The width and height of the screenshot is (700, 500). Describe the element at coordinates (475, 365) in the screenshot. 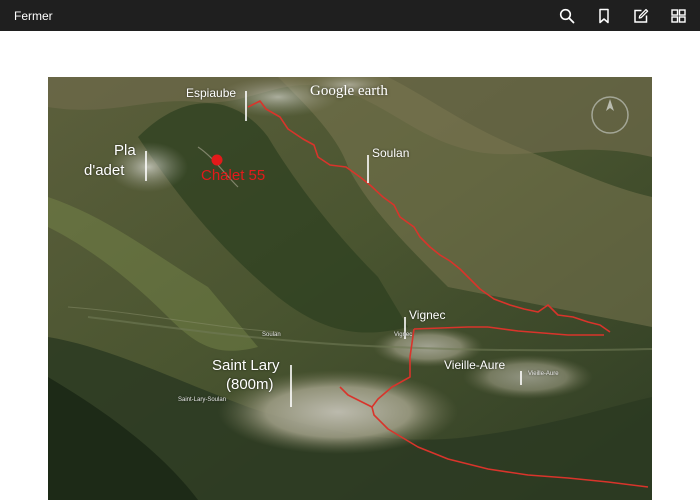

I see `label-vieille-aure: Vieille-Aure` at that location.